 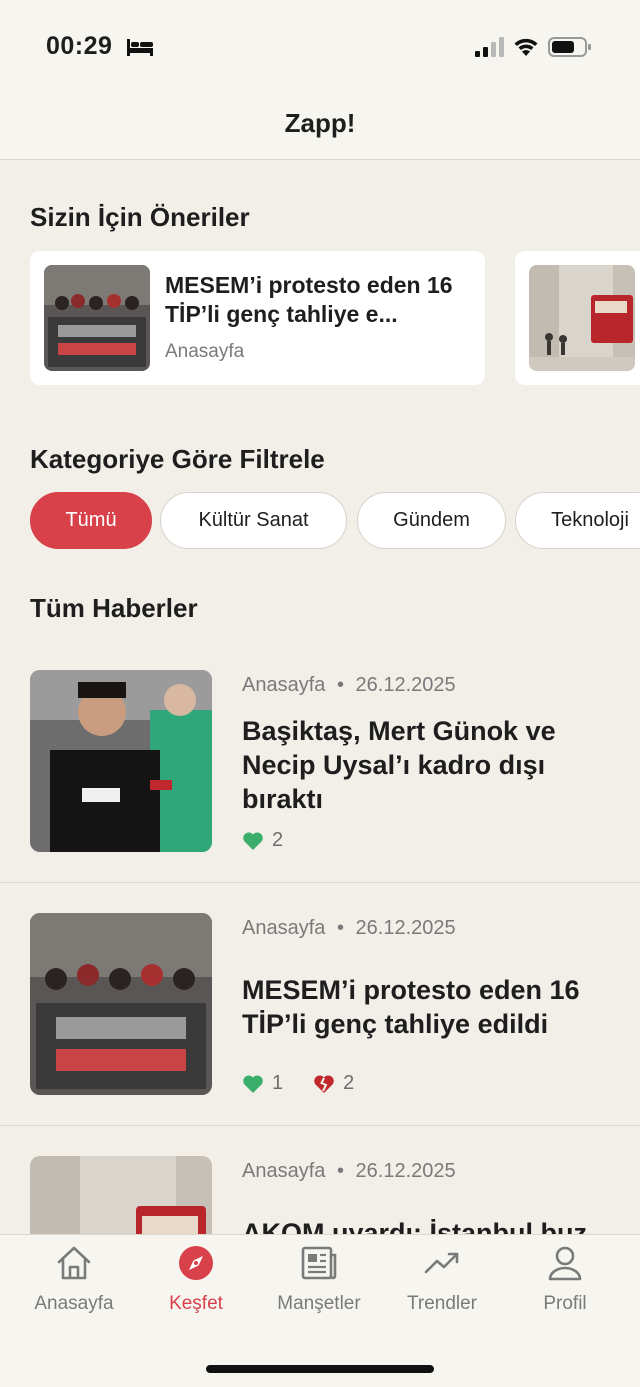 What do you see at coordinates (253, 520) in the screenshot?
I see `chip-kultur-sanat: Kültür Sanat` at bounding box center [253, 520].